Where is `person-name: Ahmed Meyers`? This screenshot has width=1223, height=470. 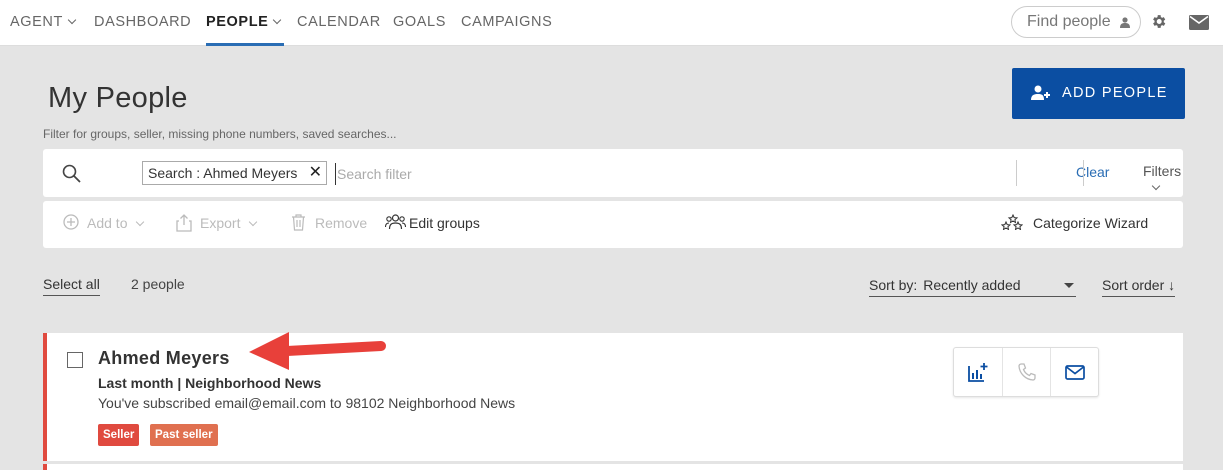 person-name: Ahmed Meyers is located at coordinates (164, 358).